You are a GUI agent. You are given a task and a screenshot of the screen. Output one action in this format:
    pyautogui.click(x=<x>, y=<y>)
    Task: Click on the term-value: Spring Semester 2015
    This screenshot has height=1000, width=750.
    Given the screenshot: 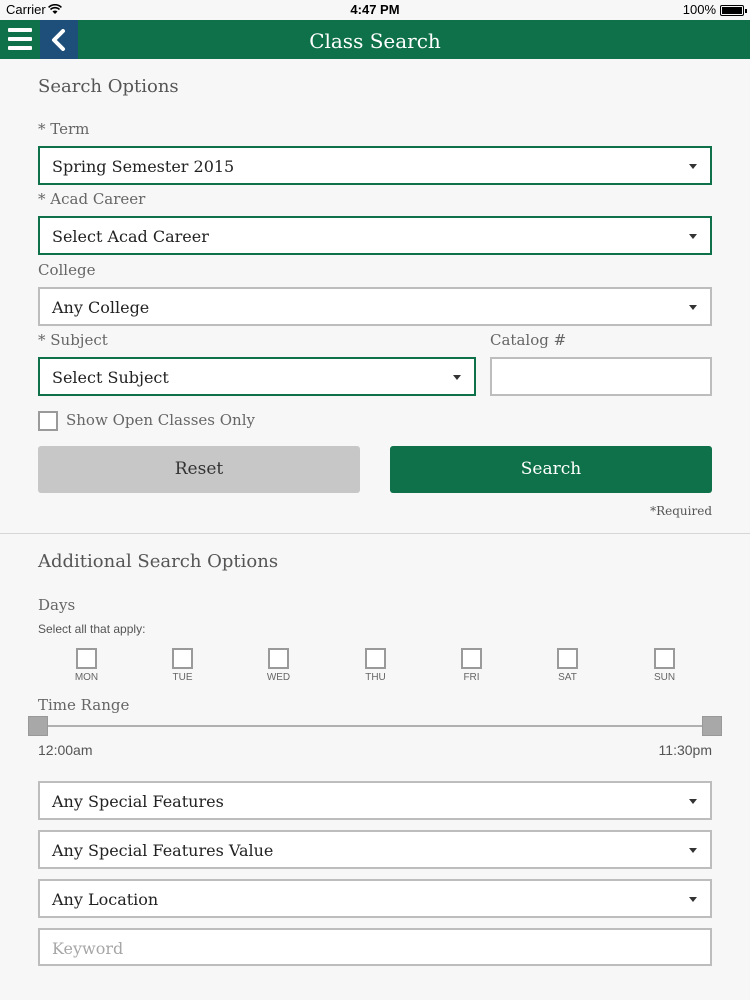 What is the action you would take?
    pyautogui.click(x=143, y=166)
    